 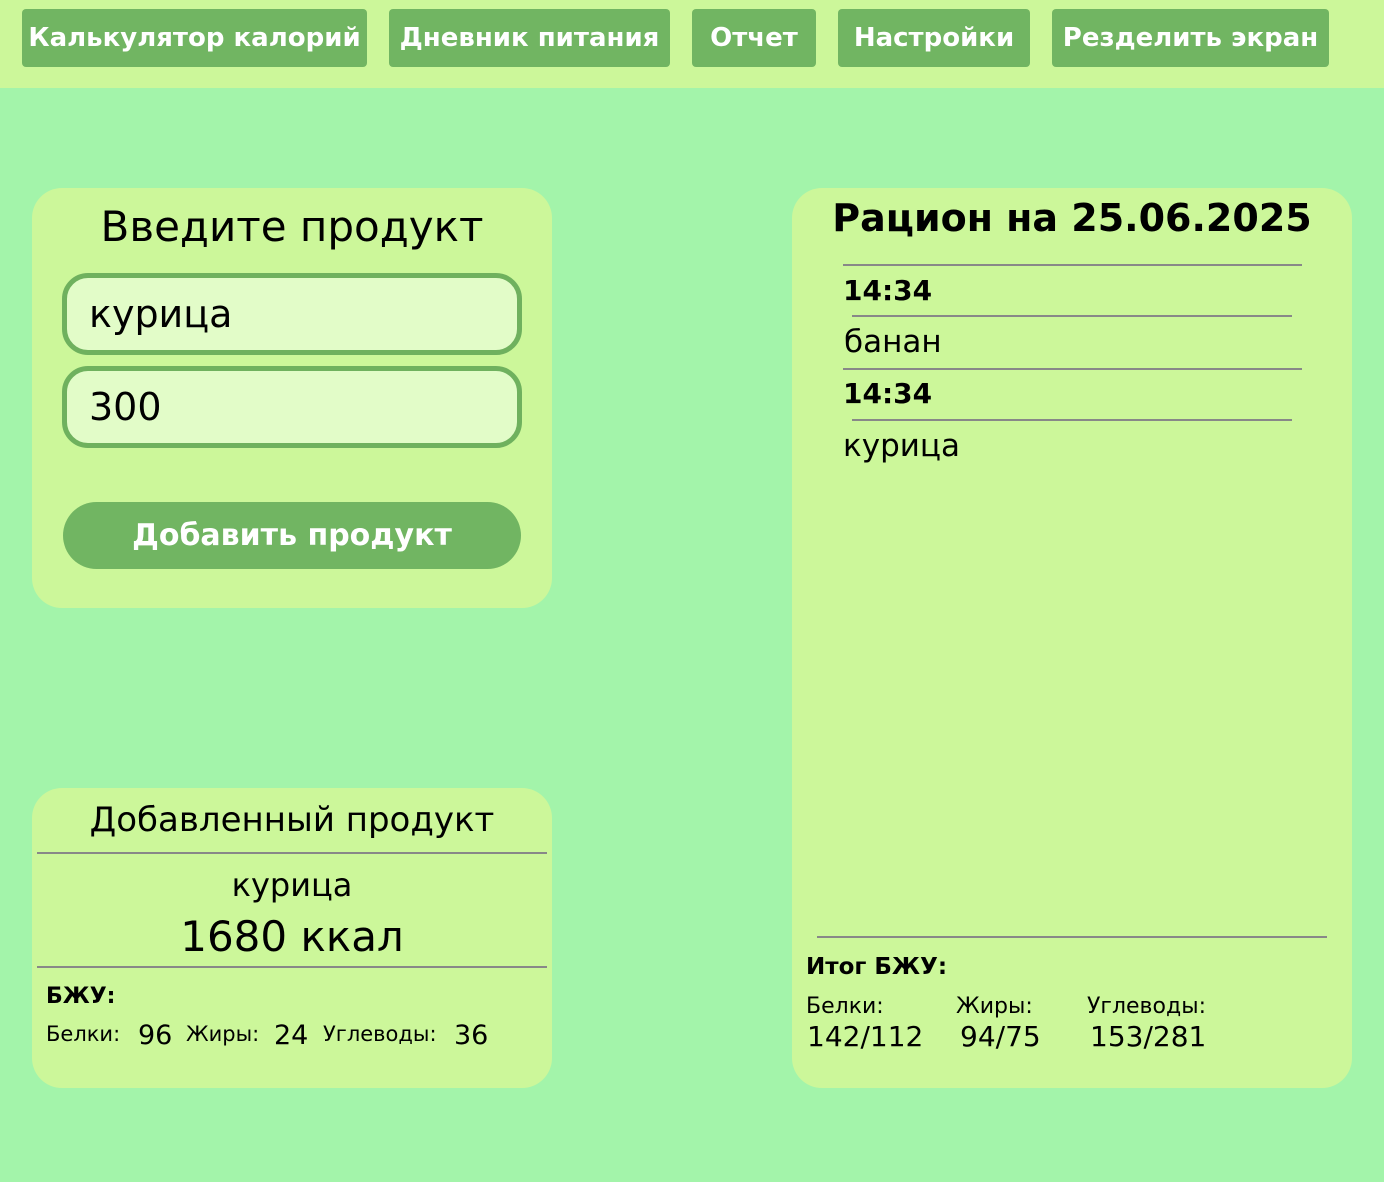 What do you see at coordinates (877, 967) in the screenshot?
I see `ration-total-label: Итог БЖУ:` at bounding box center [877, 967].